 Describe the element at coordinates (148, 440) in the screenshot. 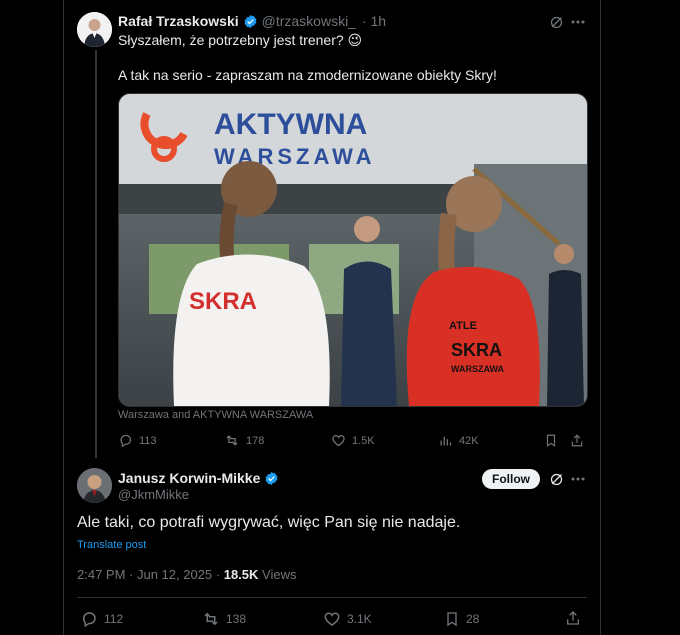

I see `reply-count: 113` at that location.